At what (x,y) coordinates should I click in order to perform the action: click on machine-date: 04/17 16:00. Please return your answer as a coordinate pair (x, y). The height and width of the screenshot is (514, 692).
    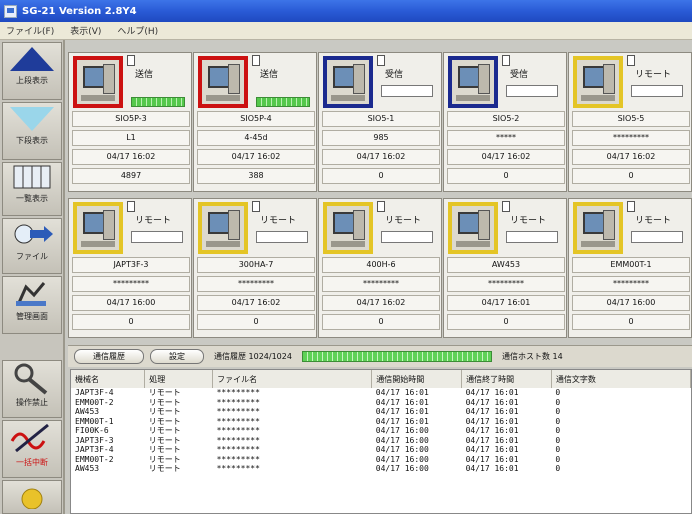
    Looking at the image, I should click on (131, 303).